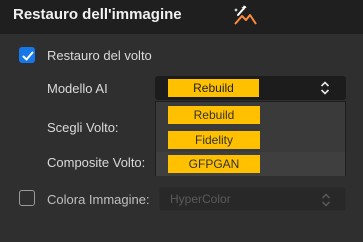  I want to click on face-restore-checkbox, so click(27, 55).